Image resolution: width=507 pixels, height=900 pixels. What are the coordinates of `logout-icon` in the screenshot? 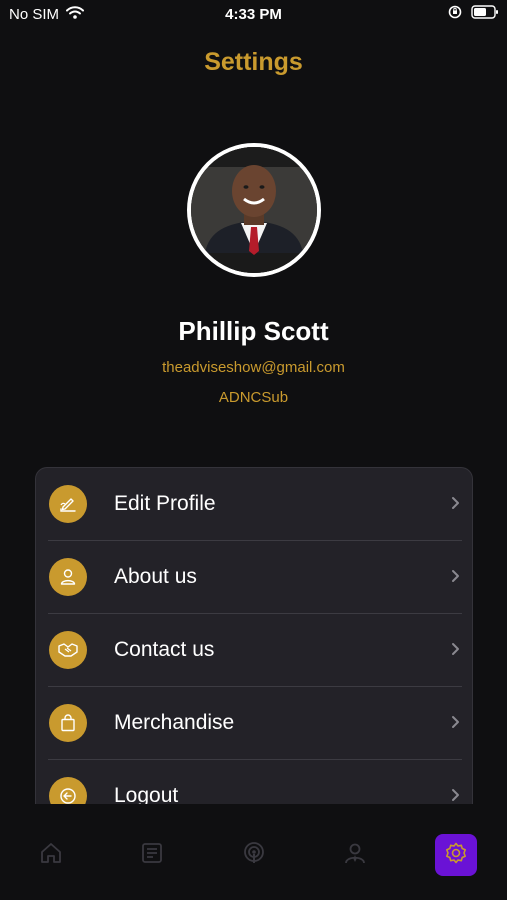 It's located at (68, 790).